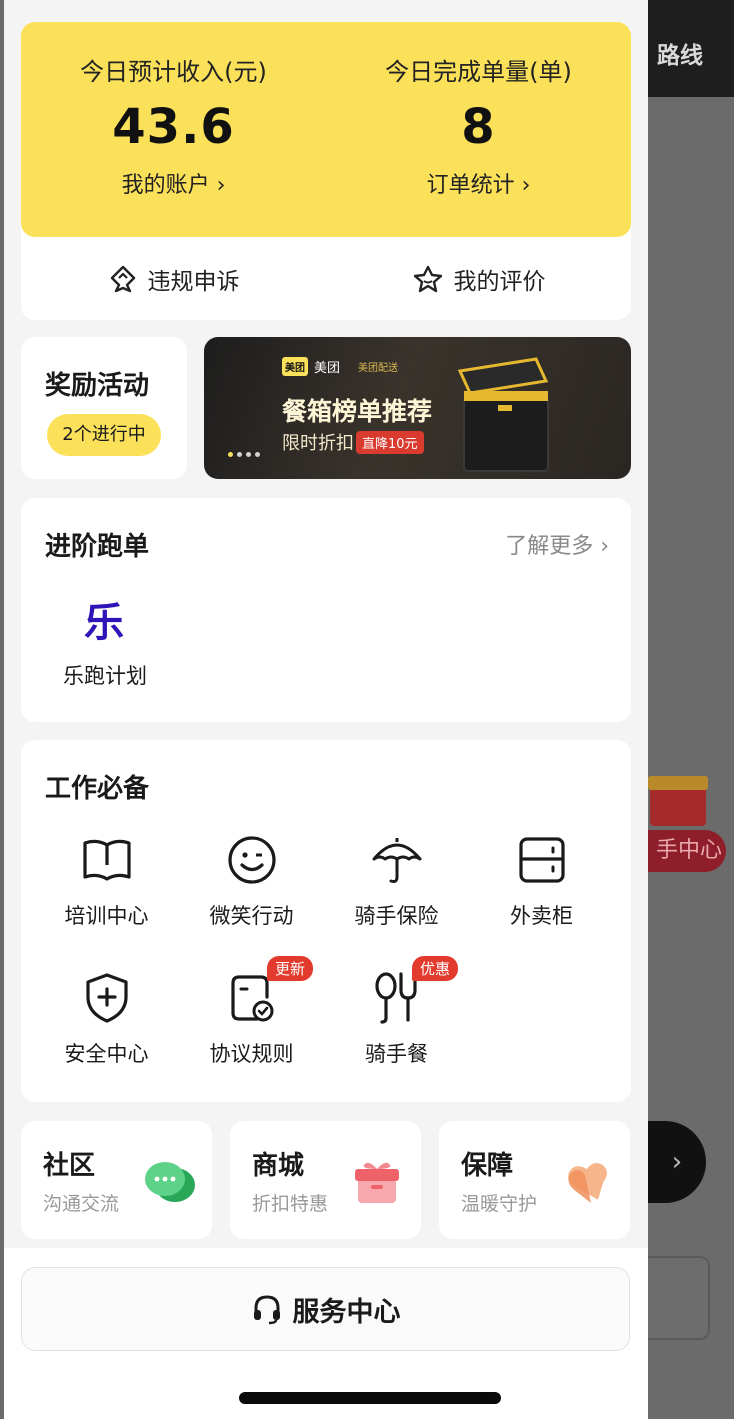  Describe the element at coordinates (327, 368) in the screenshot. I see `banner-brand-name: 美团` at that location.